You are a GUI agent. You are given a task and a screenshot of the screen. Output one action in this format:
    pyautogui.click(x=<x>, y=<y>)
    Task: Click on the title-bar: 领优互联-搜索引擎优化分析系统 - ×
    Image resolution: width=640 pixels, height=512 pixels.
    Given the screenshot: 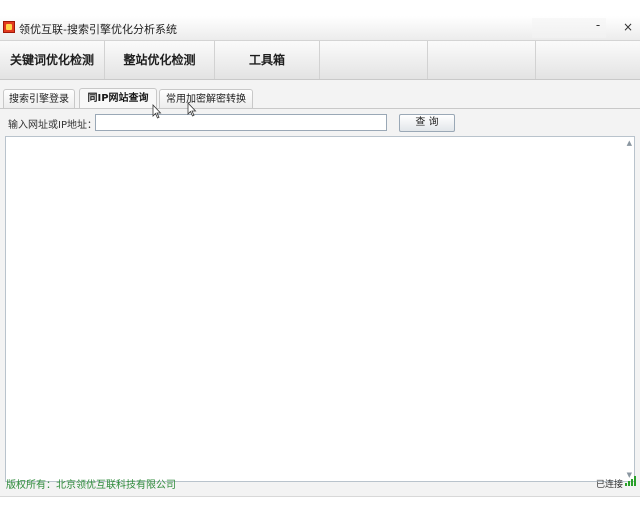 What is the action you would take?
    pyautogui.click(x=320, y=28)
    